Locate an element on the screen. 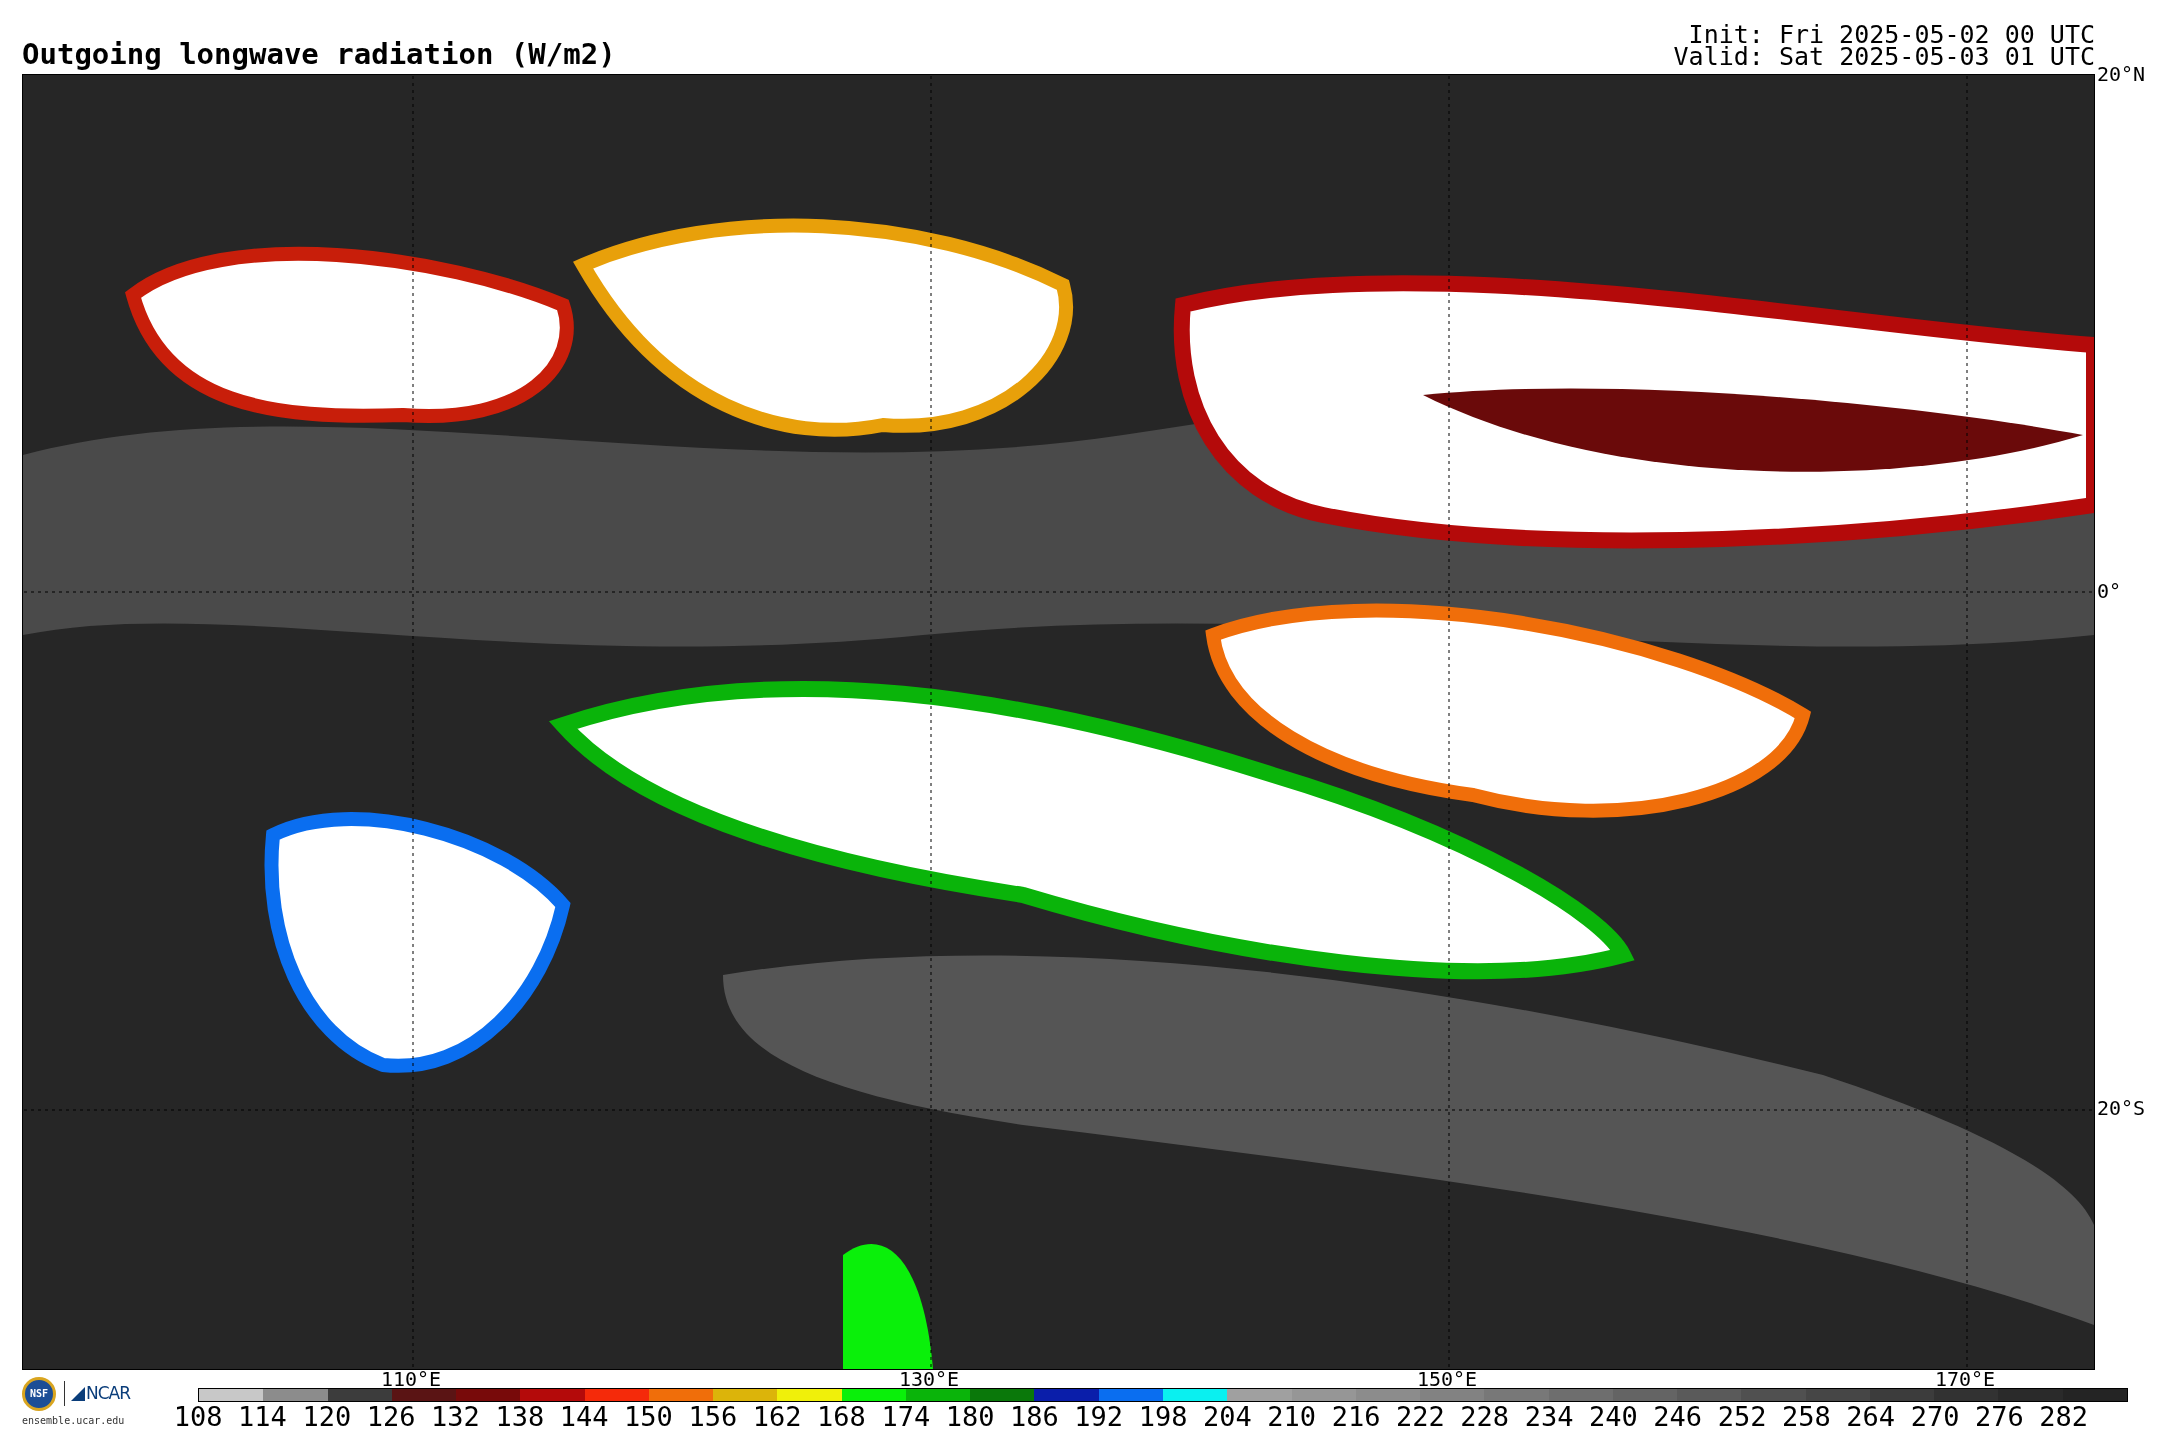 The image size is (2160, 1433). valid-time: Valid: Sat 2025-05-03 01 UTC is located at coordinates (1884, 57).